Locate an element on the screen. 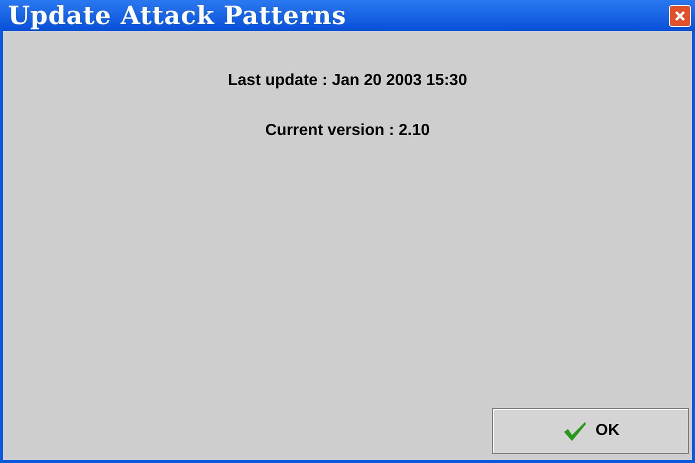  info-text: Last update : Jan 20 2003 15:30 is located at coordinates (348, 81).